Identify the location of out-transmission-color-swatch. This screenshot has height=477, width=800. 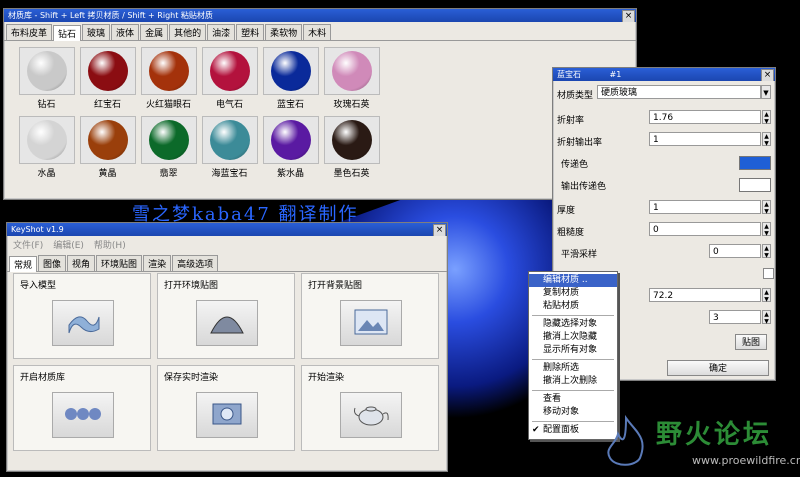
(755, 185).